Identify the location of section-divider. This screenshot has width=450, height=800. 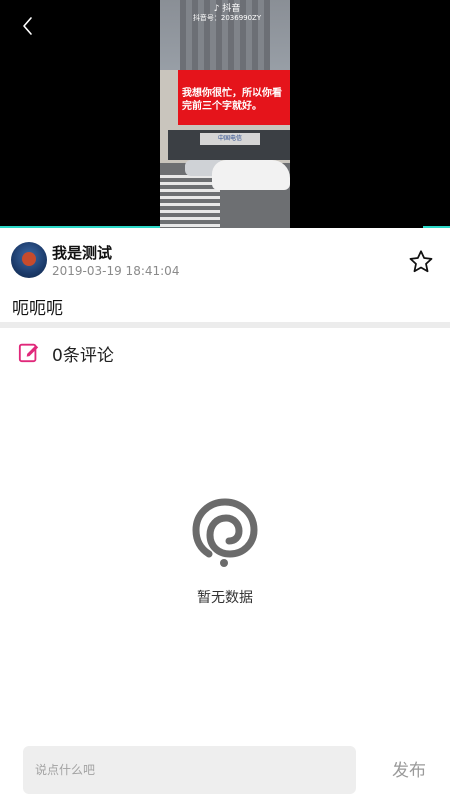
(225, 325).